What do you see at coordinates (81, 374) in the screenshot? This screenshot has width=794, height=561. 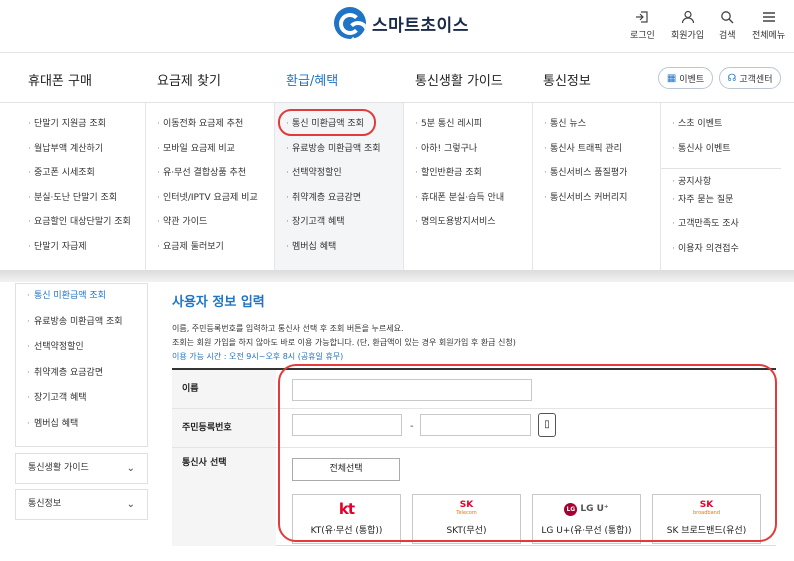 I see `side-item: · 취약계층 요금감면` at bounding box center [81, 374].